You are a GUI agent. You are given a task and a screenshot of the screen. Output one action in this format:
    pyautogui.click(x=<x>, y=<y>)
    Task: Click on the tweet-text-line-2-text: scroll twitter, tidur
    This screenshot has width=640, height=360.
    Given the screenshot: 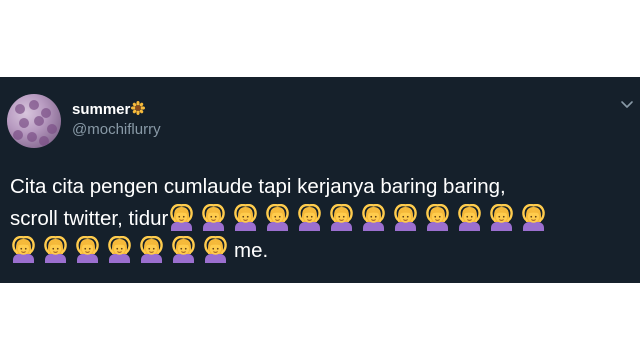 What is the action you would take?
    pyautogui.click(x=89, y=218)
    